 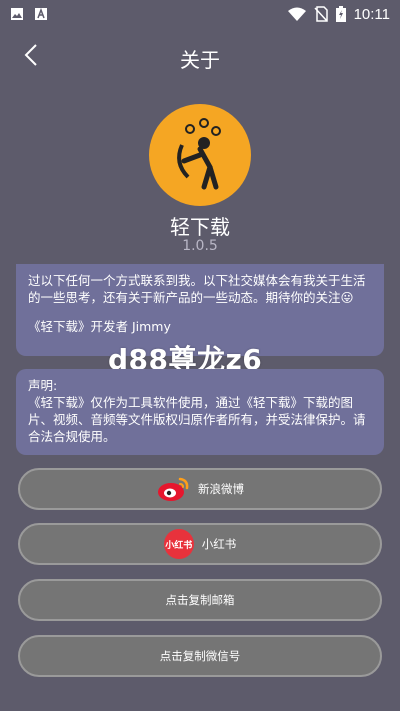 I want to click on app-logo, so click(x=200, y=155).